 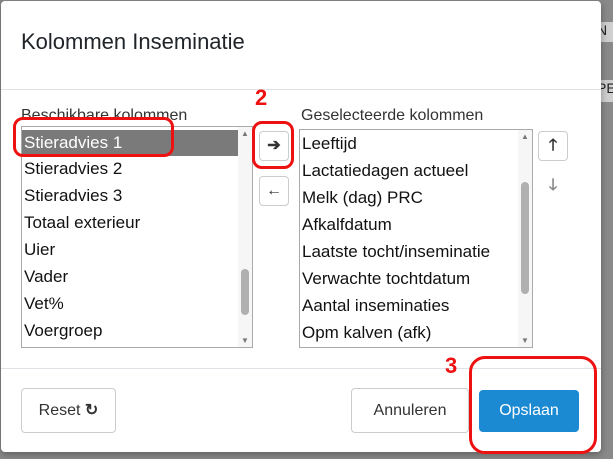 What do you see at coordinates (347, 225) in the screenshot?
I see `list-item: Afkalfdatum` at bounding box center [347, 225].